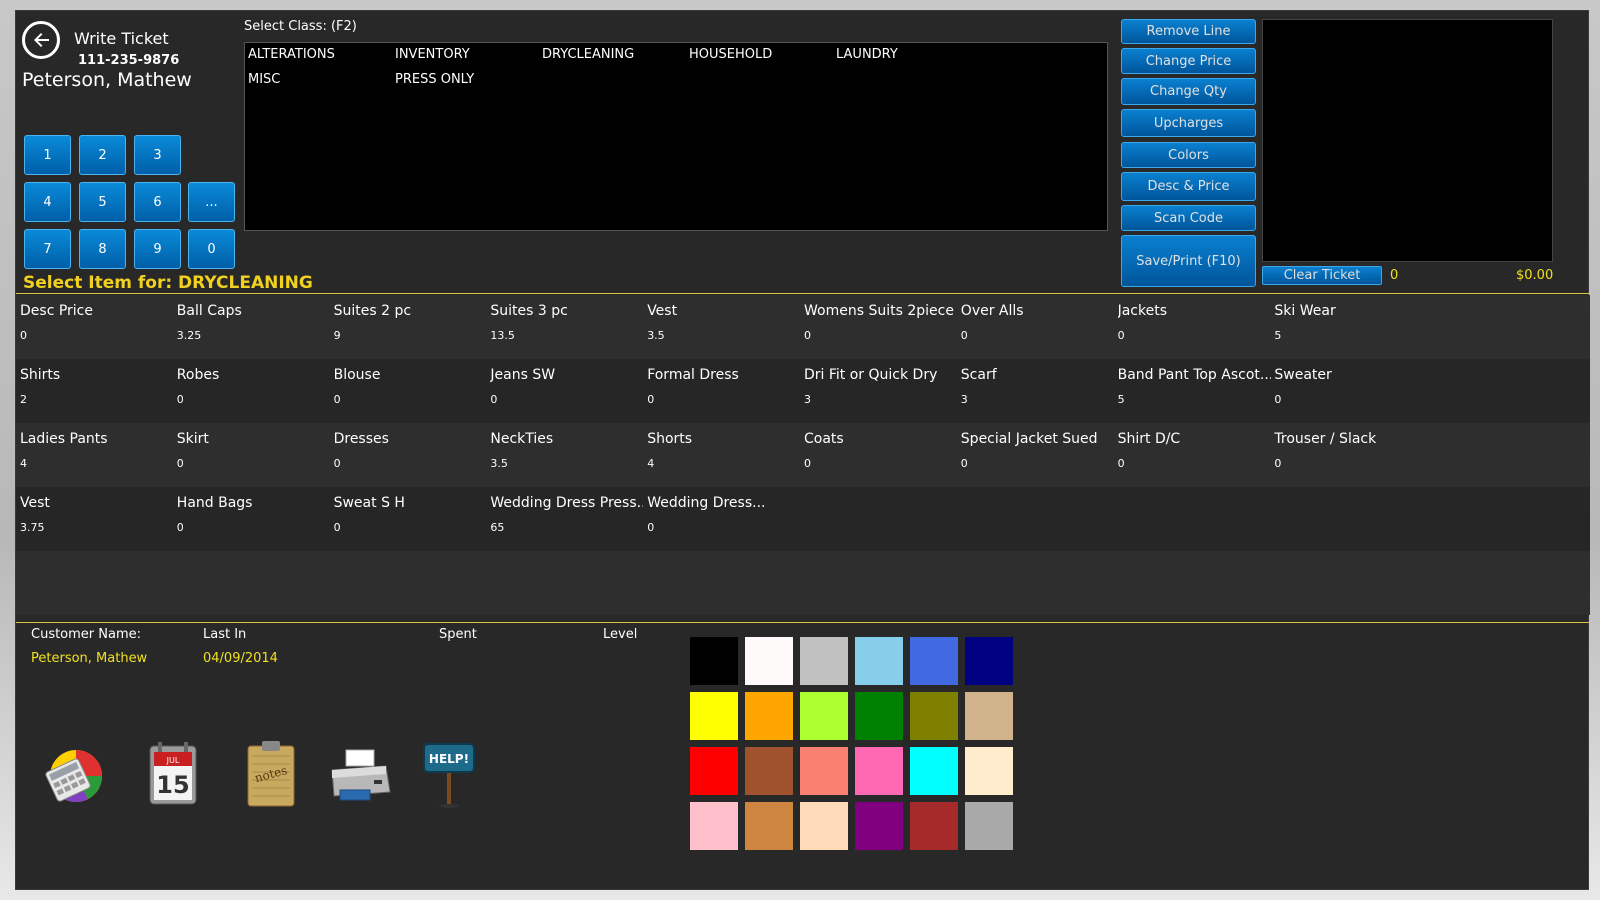 The image size is (1600, 900). I want to click on item-tile: Hand Bags 0, so click(251, 519).